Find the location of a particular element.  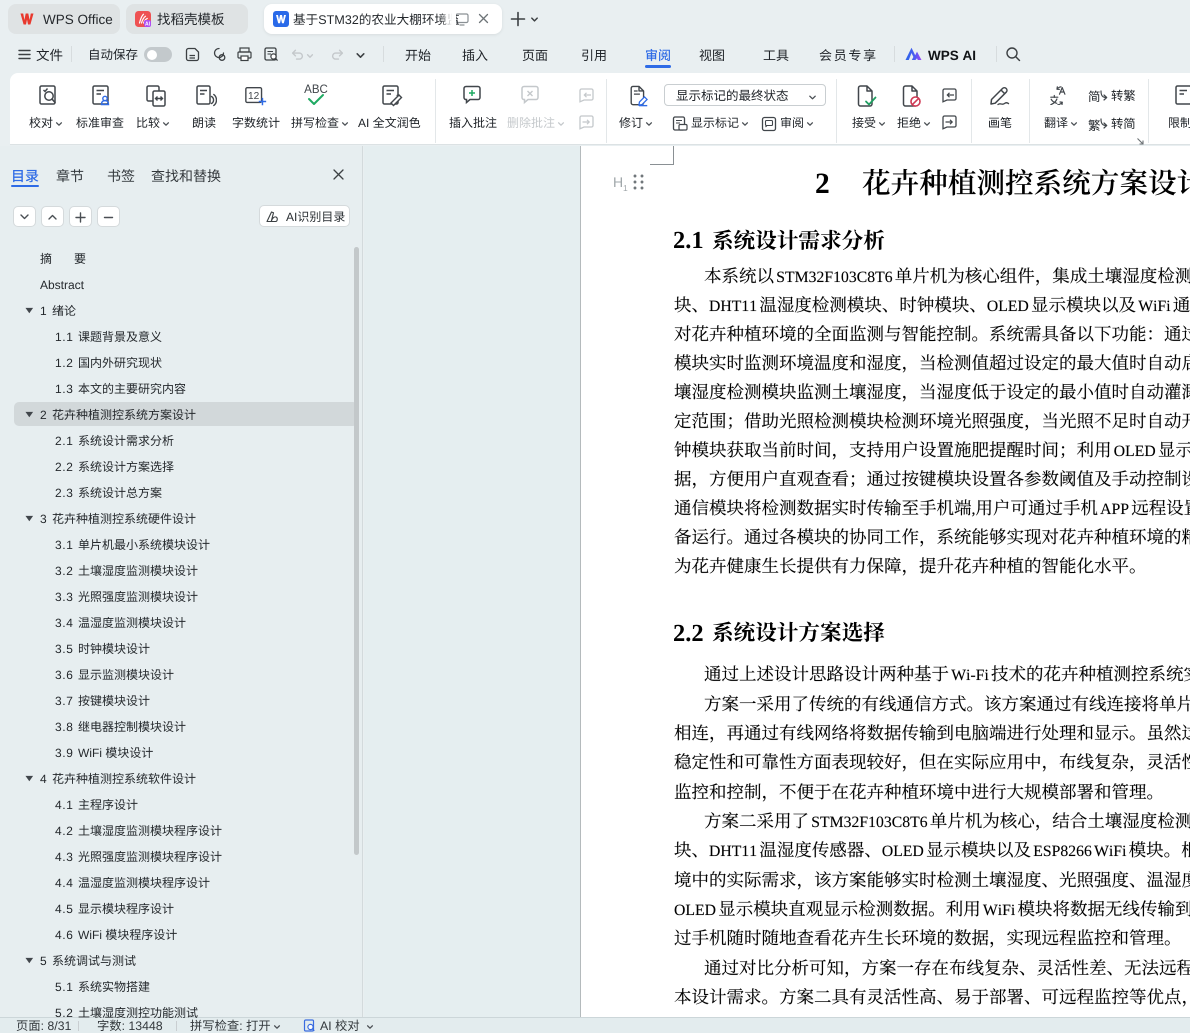

svg-text: AI is located at coordinates (148, 24).